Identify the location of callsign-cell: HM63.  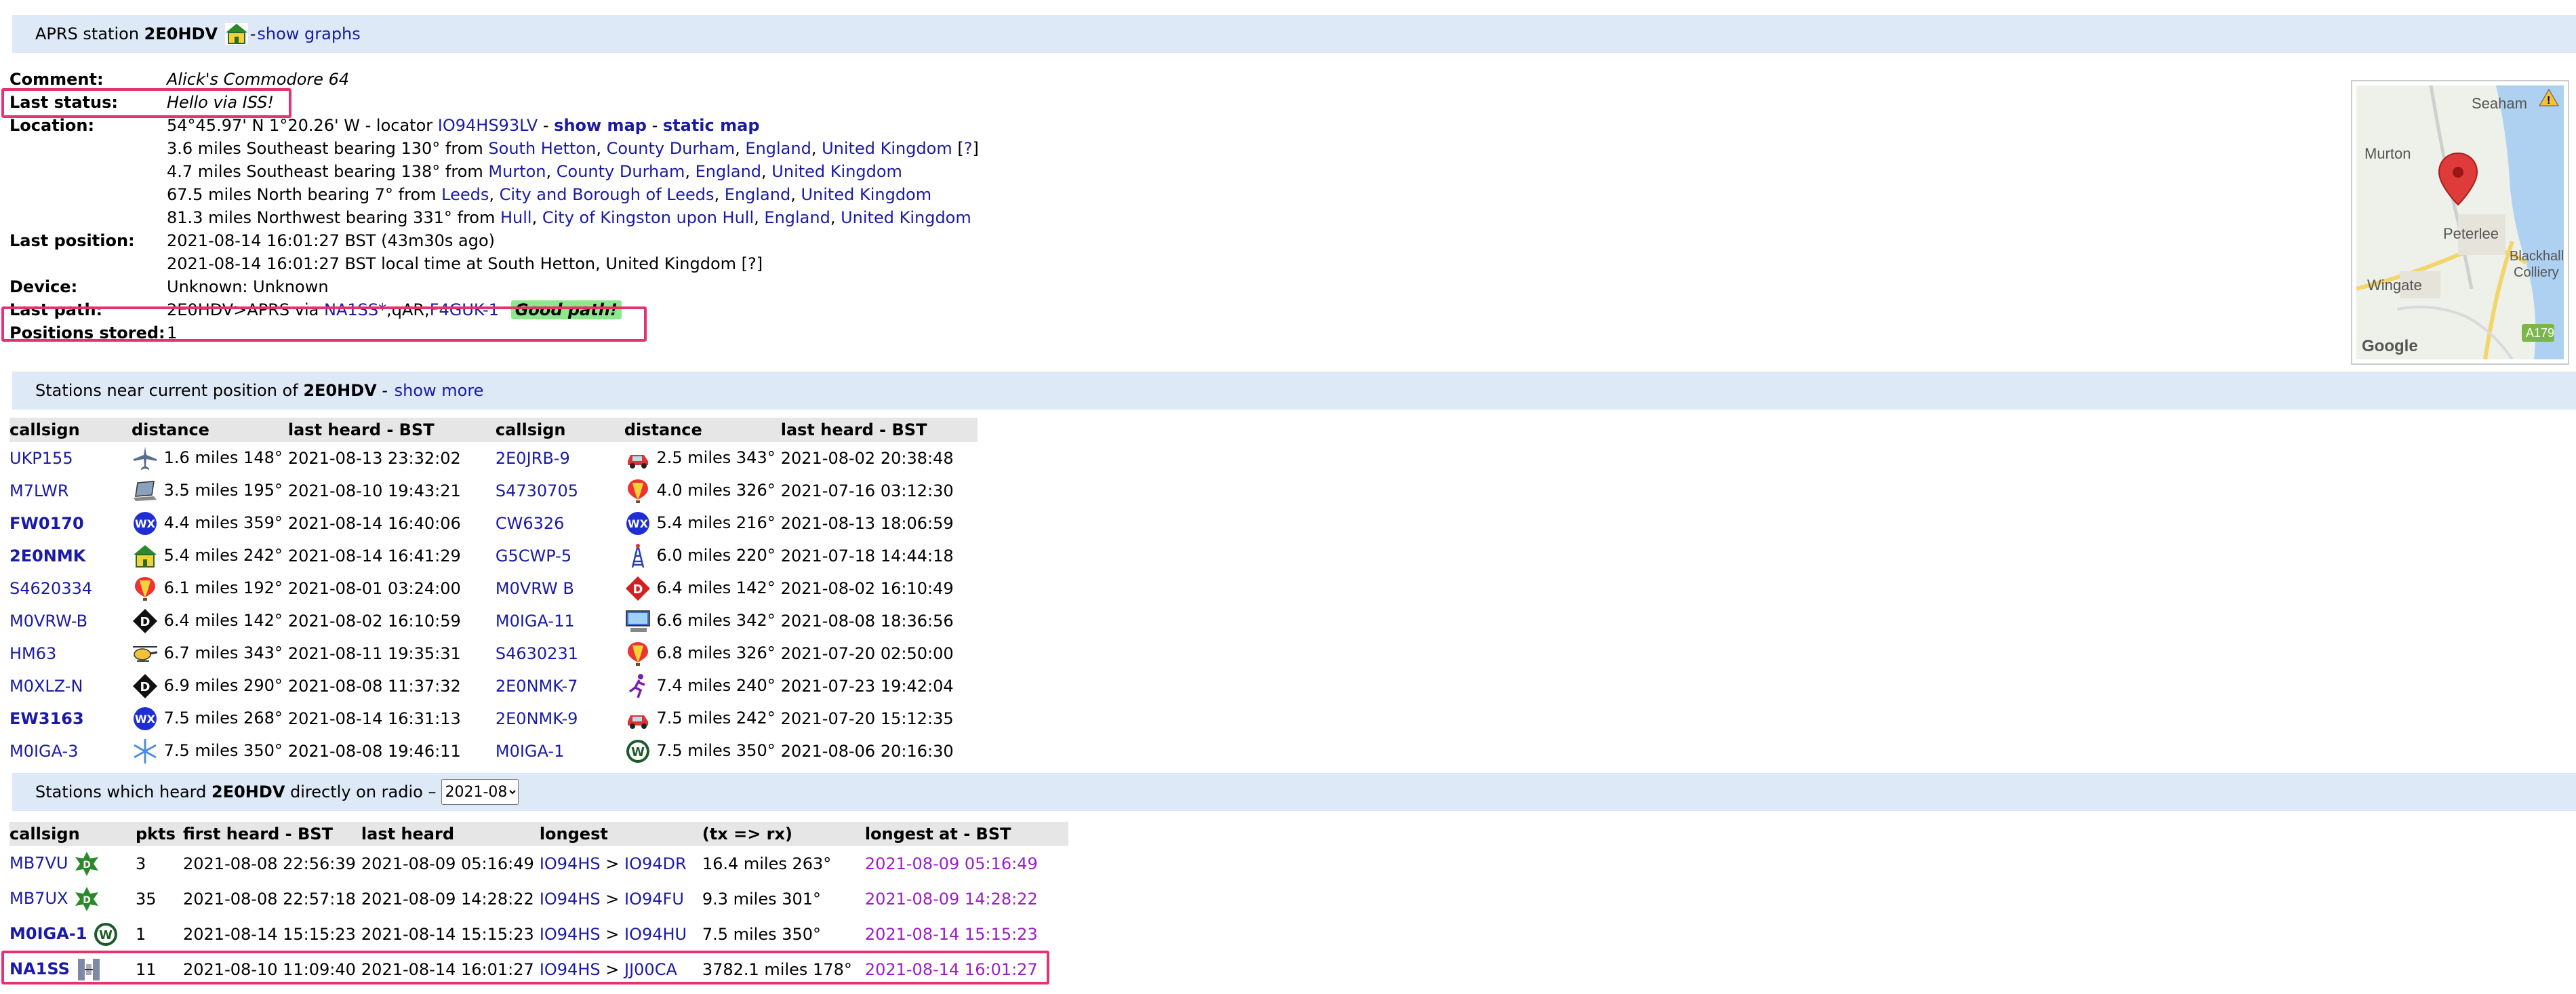
(70, 653).